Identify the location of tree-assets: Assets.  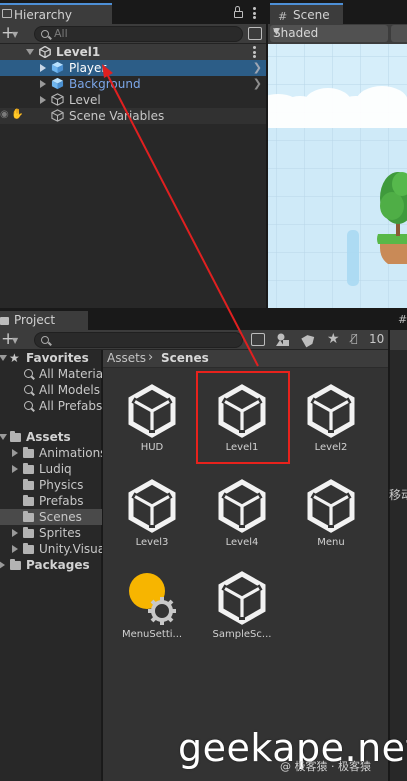
(51, 437).